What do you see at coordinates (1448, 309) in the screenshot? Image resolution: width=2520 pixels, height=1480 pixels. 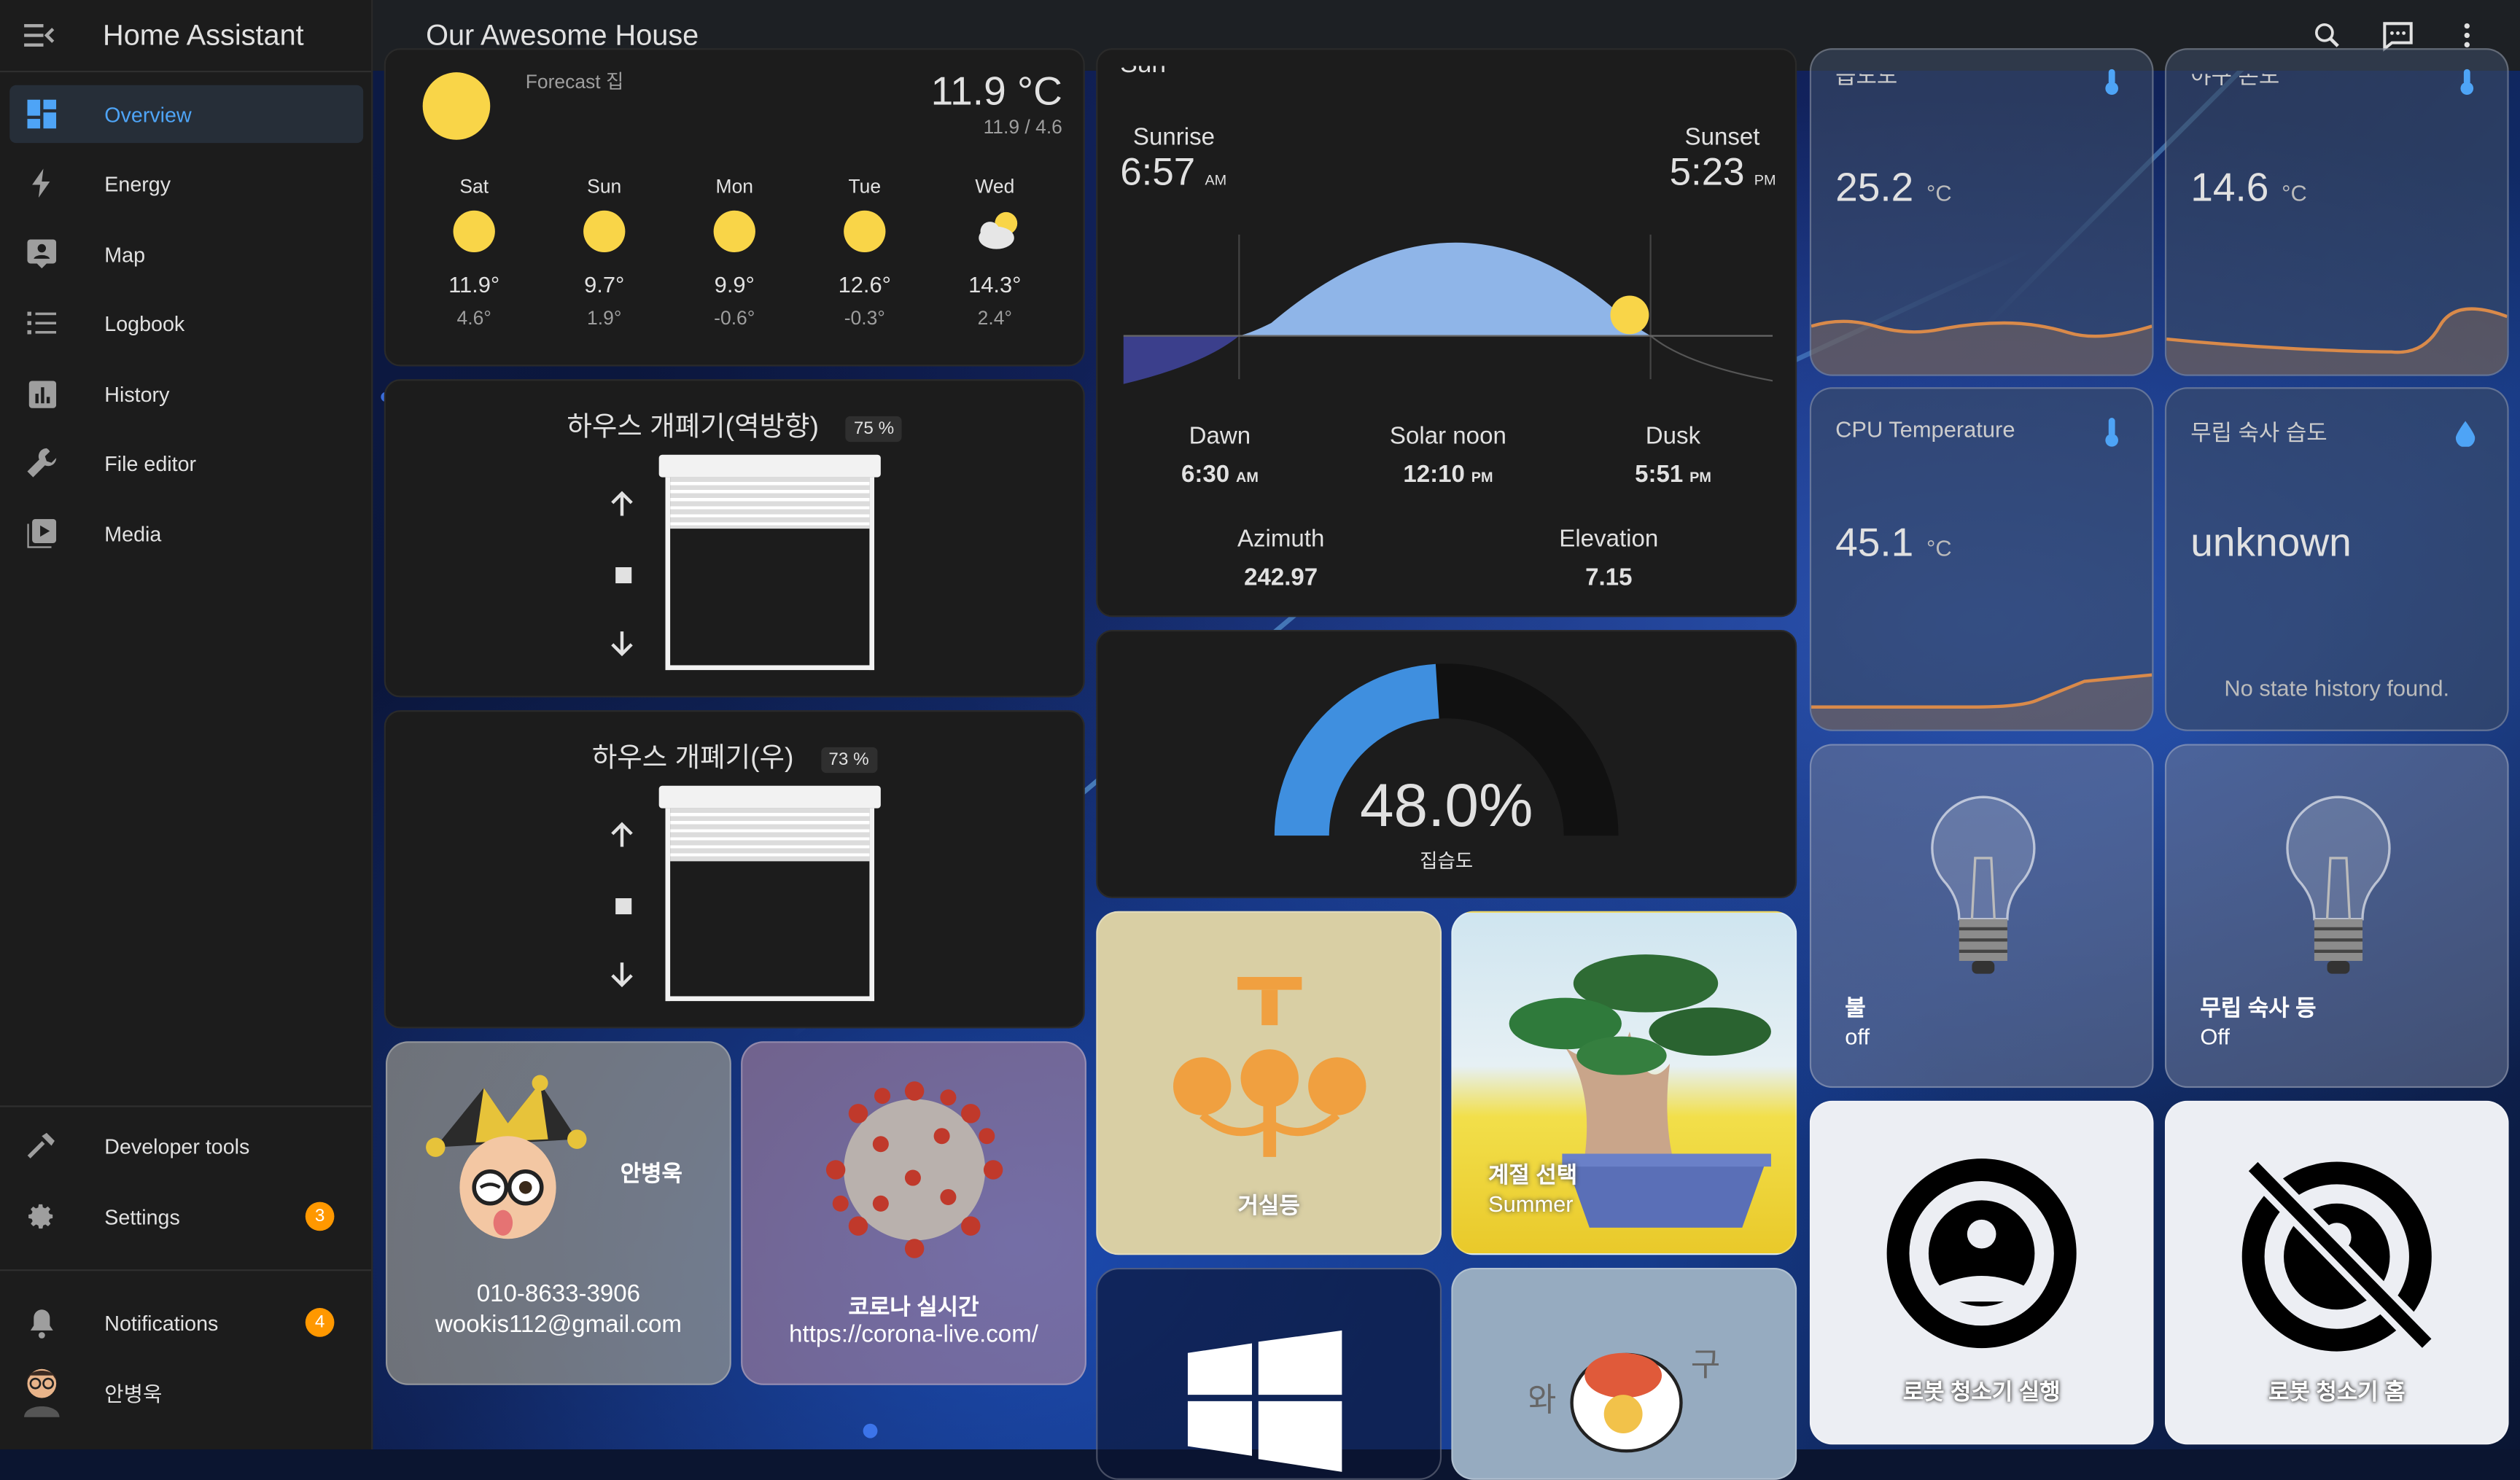 I see `sun-elevation-chart` at bounding box center [1448, 309].